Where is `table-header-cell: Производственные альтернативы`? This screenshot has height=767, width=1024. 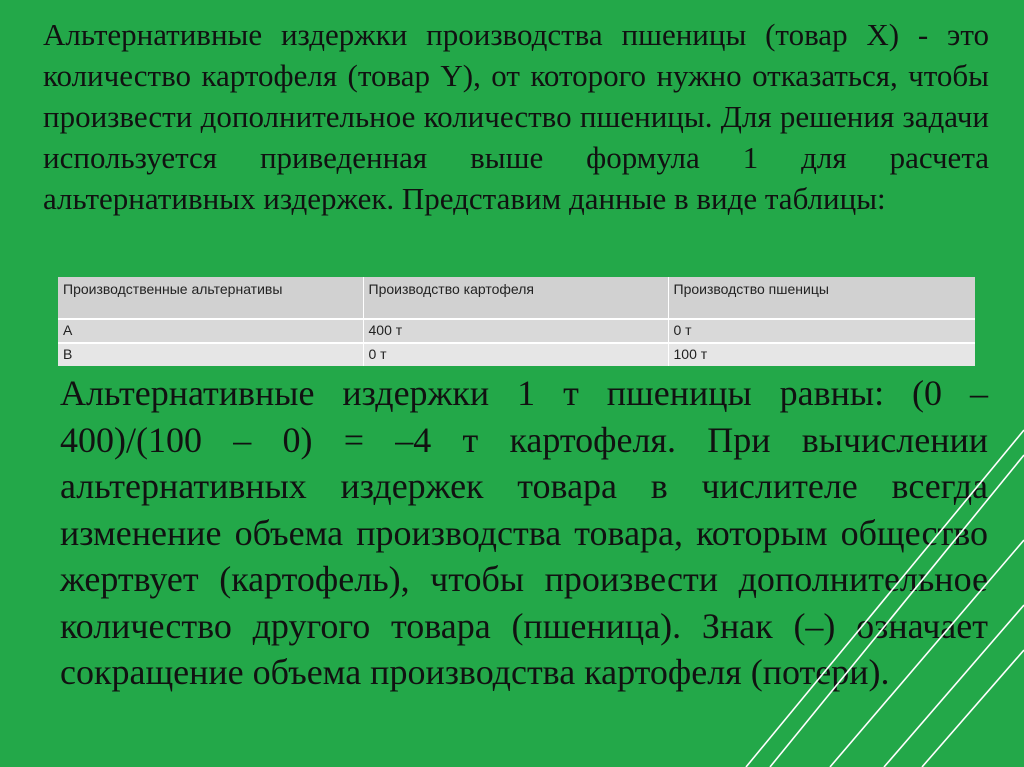 table-header-cell: Производственные альтернативы is located at coordinates (211, 298).